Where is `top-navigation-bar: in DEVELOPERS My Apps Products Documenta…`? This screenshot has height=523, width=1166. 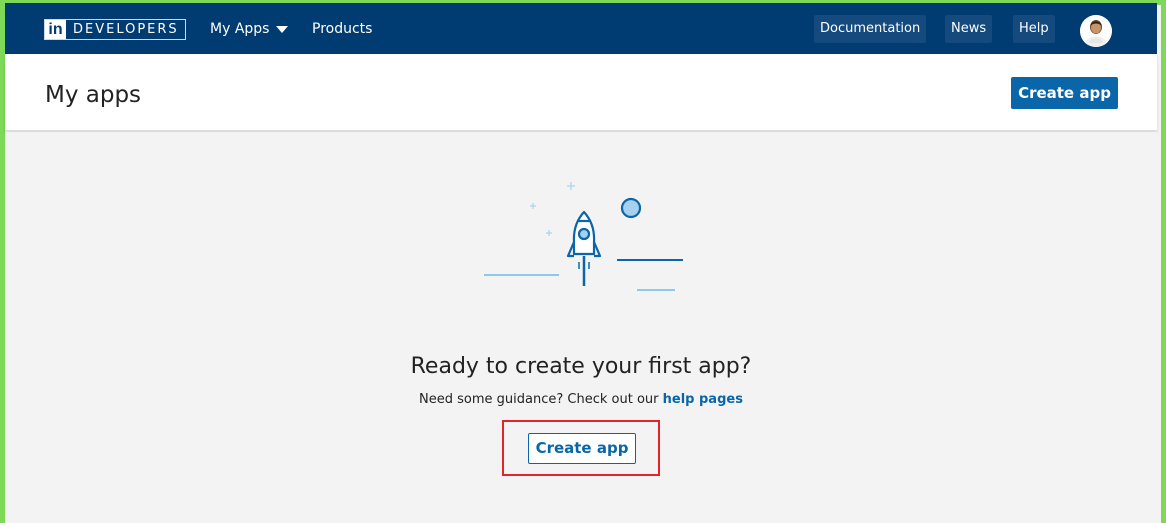 top-navigation-bar: in DEVELOPERS My Apps Products Documenta… is located at coordinates (581, 28).